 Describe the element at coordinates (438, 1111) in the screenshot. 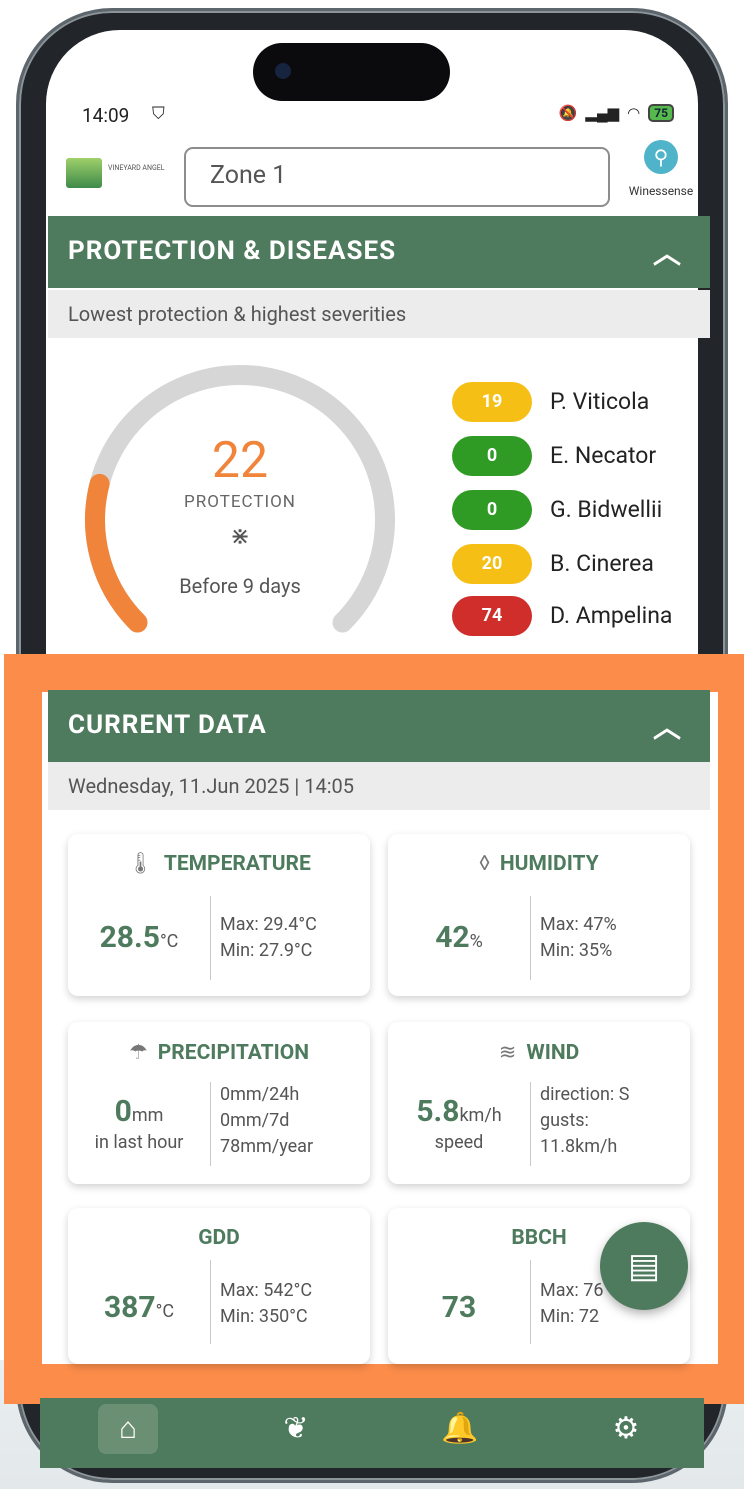

I see `wind-value: 5.8` at that location.